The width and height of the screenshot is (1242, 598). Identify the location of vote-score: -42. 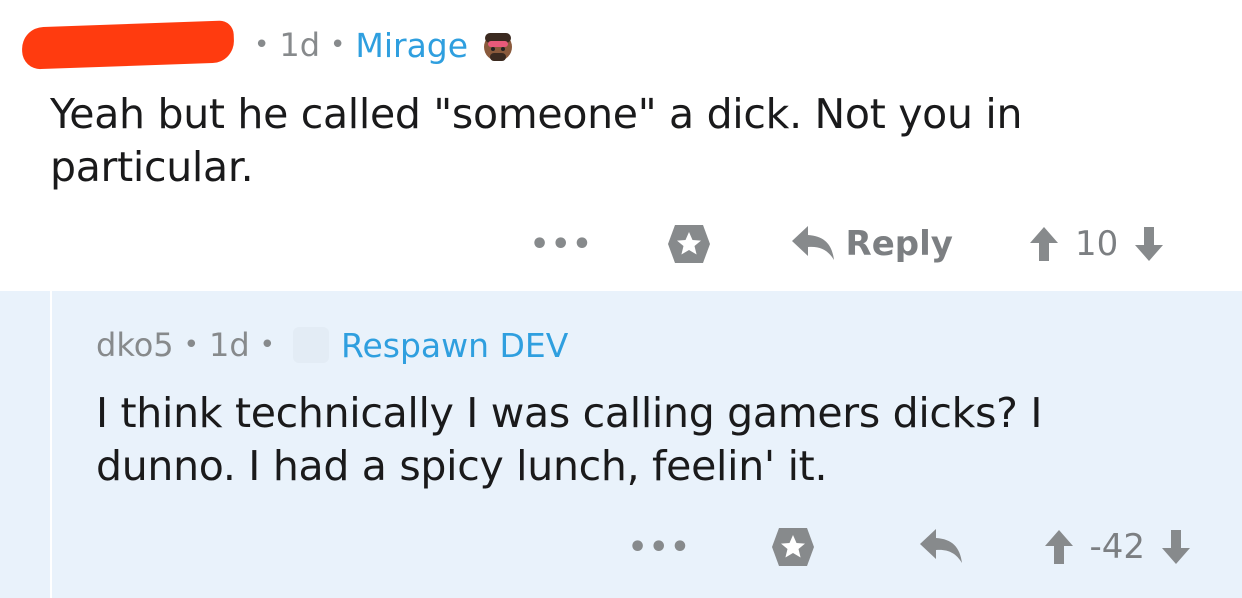
(1117, 547).